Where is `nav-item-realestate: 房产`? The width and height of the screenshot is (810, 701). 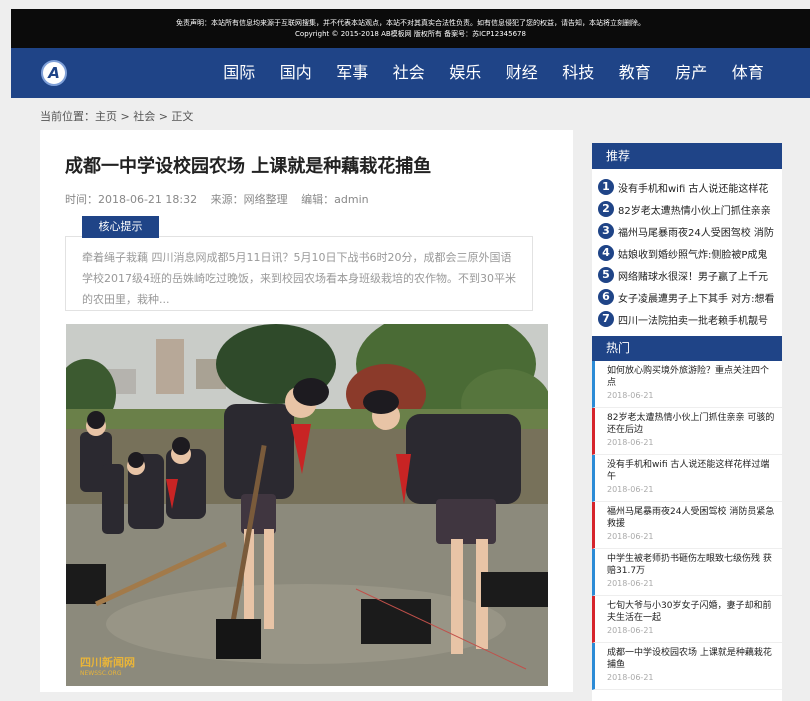
nav-item-realestate: 房产 is located at coordinates (691, 73).